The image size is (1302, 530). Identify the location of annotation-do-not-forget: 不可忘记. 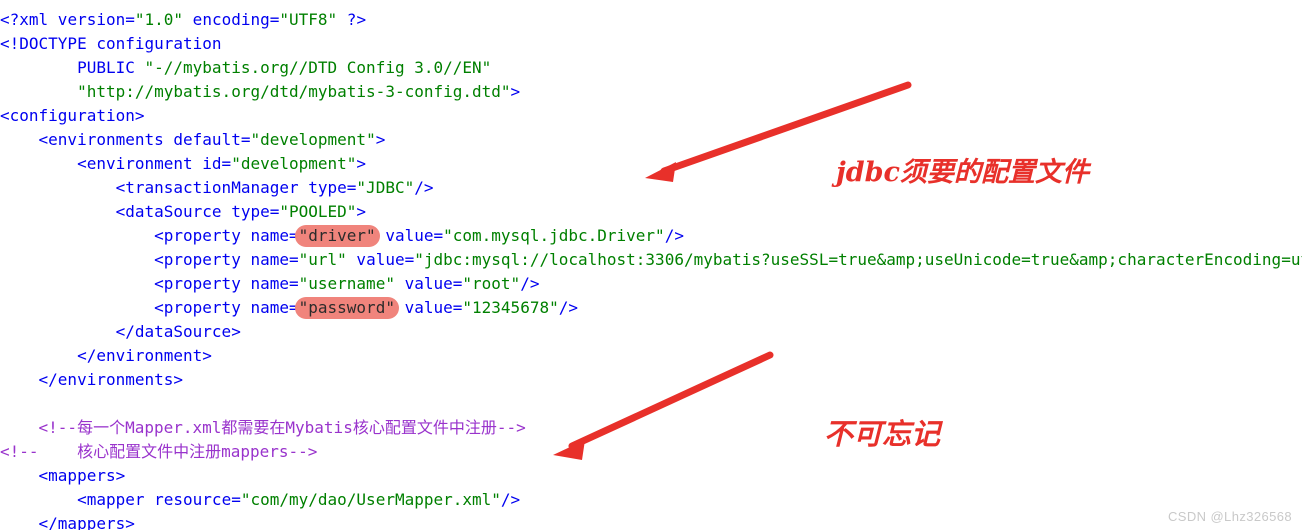
(882, 434).